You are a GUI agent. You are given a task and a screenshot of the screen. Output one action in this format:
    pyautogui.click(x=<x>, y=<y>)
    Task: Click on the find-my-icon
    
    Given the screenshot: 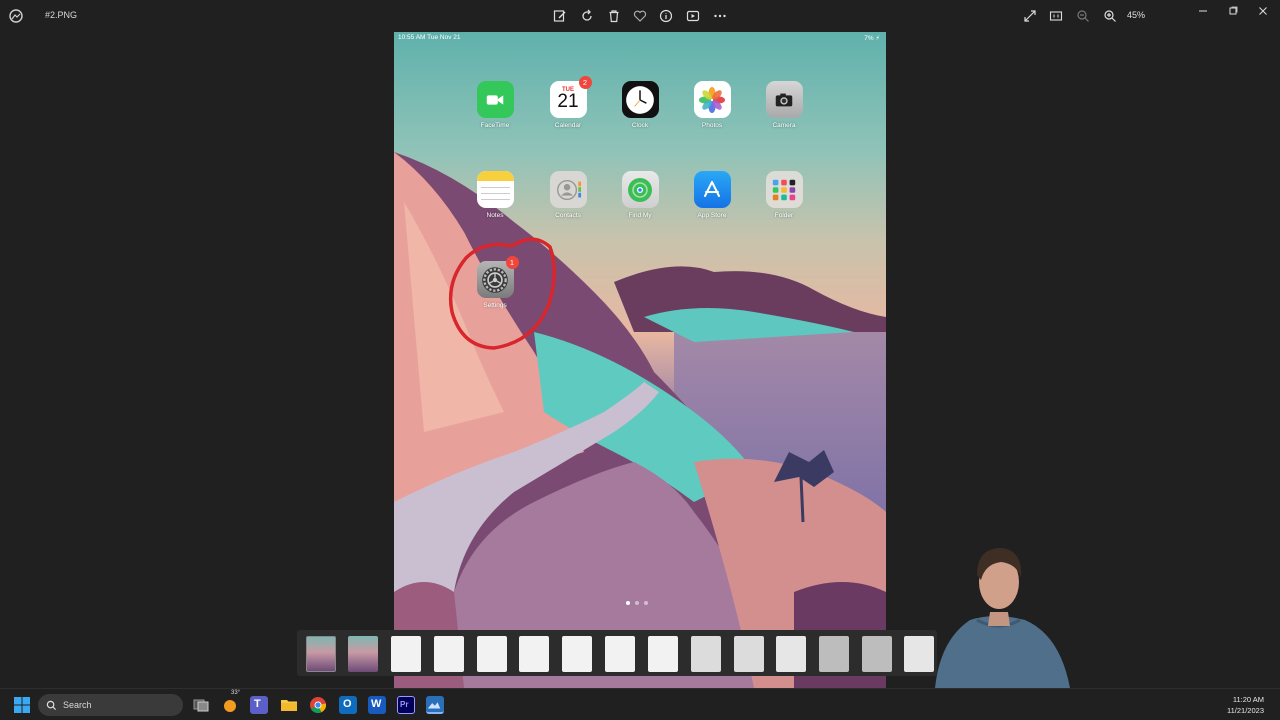 What is the action you would take?
    pyautogui.click(x=640, y=189)
    